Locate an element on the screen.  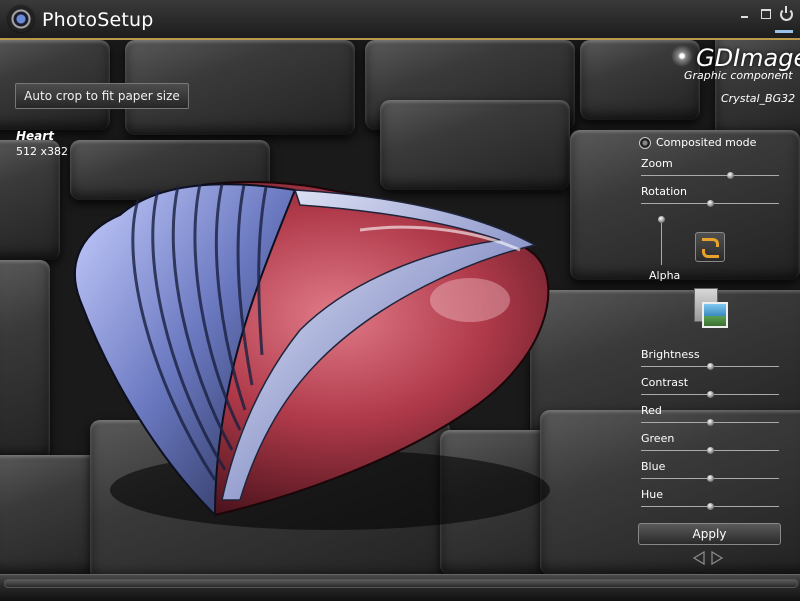
previous-arrow-icon is located at coordinates (699, 558).